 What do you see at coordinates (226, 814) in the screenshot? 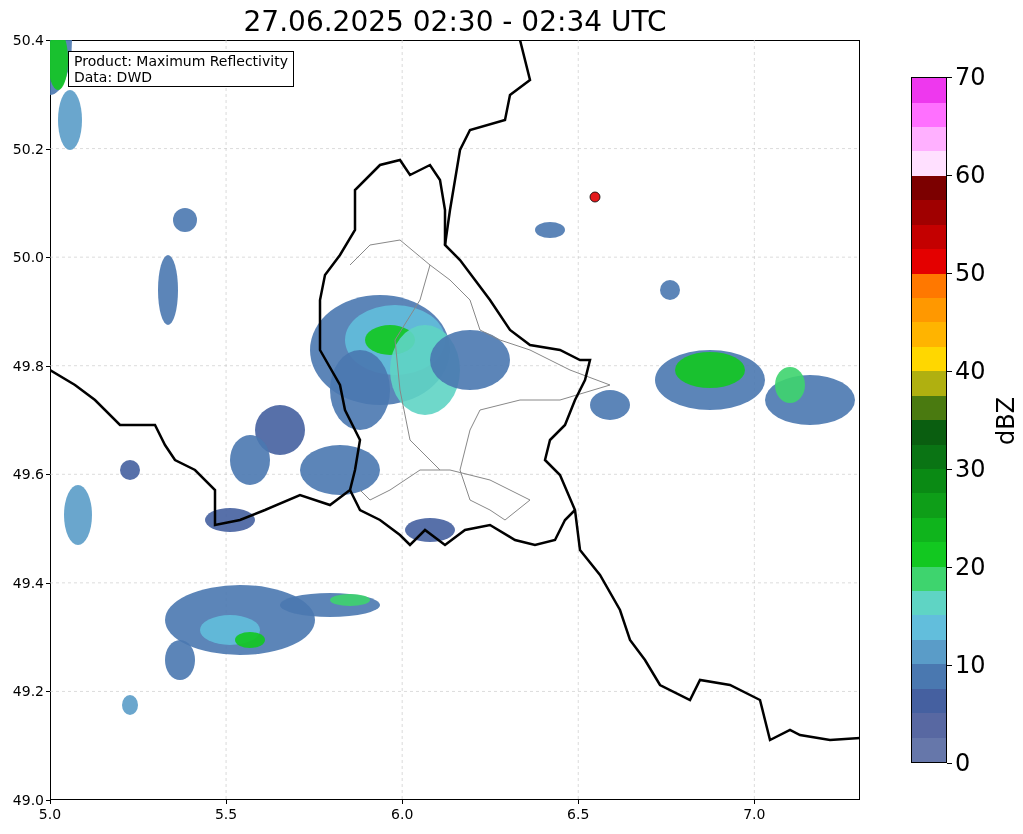
I see `axis-tick-label: 5.5` at bounding box center [226, 814].